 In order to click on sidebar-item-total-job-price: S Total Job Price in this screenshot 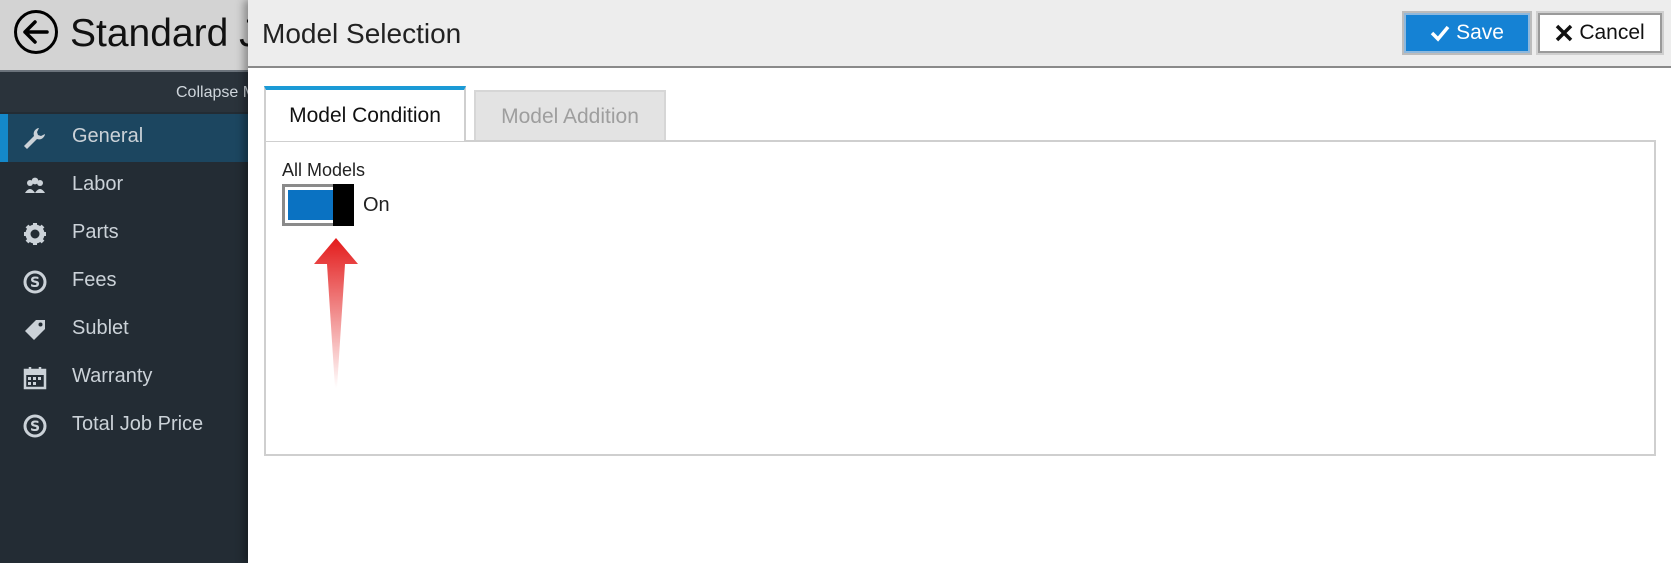, I will do `click(125, 426)`.